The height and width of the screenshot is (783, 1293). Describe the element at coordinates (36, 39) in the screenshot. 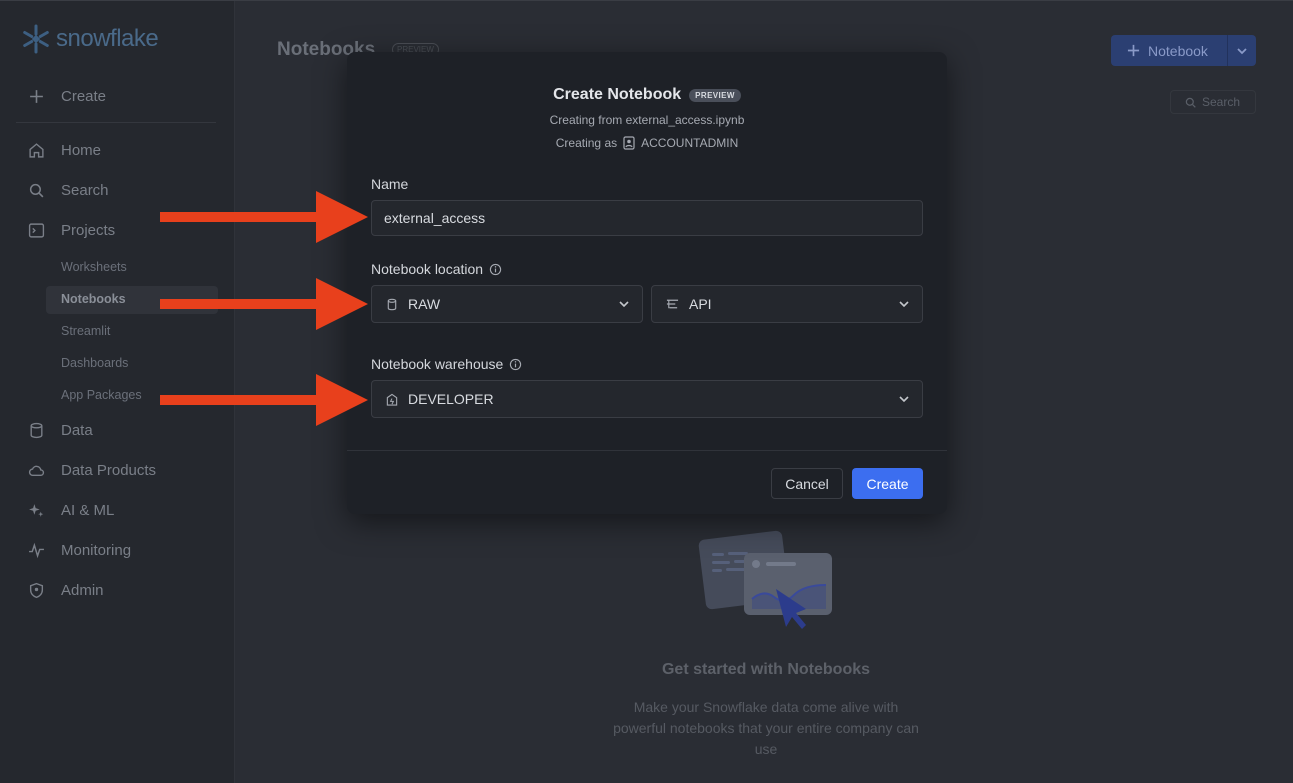

I see `snowflake-icon` at that location.